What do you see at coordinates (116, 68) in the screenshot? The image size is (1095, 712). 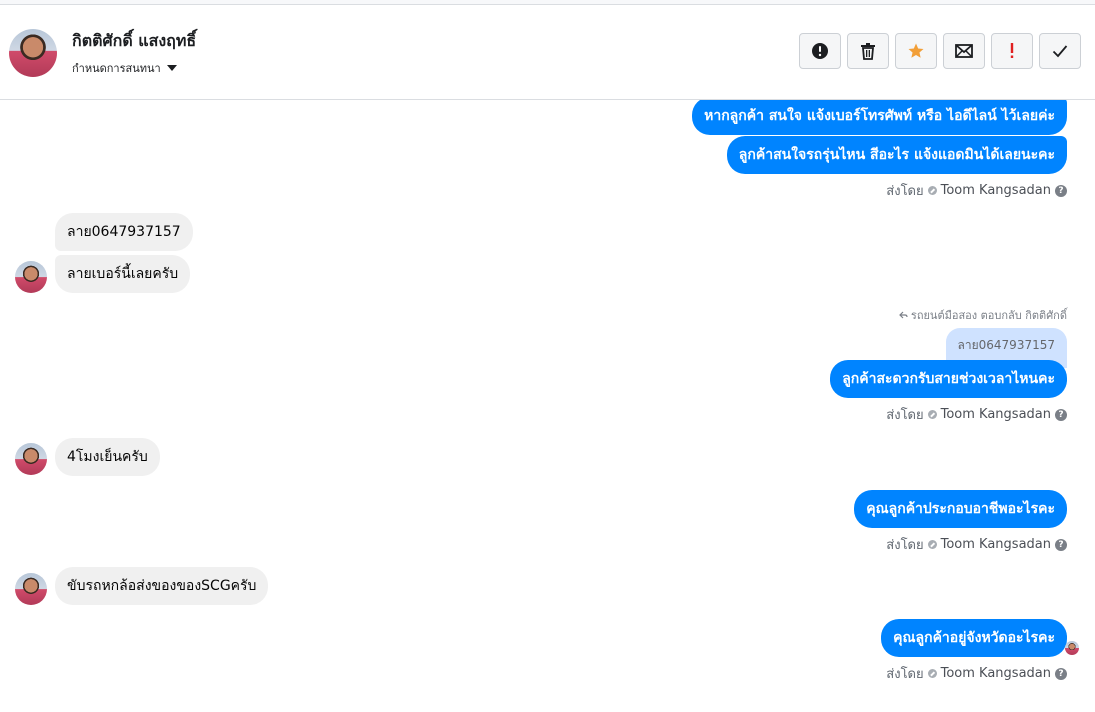 I see `assign-label: กำหนดการสนทนา` at bounding box center [116, 68].